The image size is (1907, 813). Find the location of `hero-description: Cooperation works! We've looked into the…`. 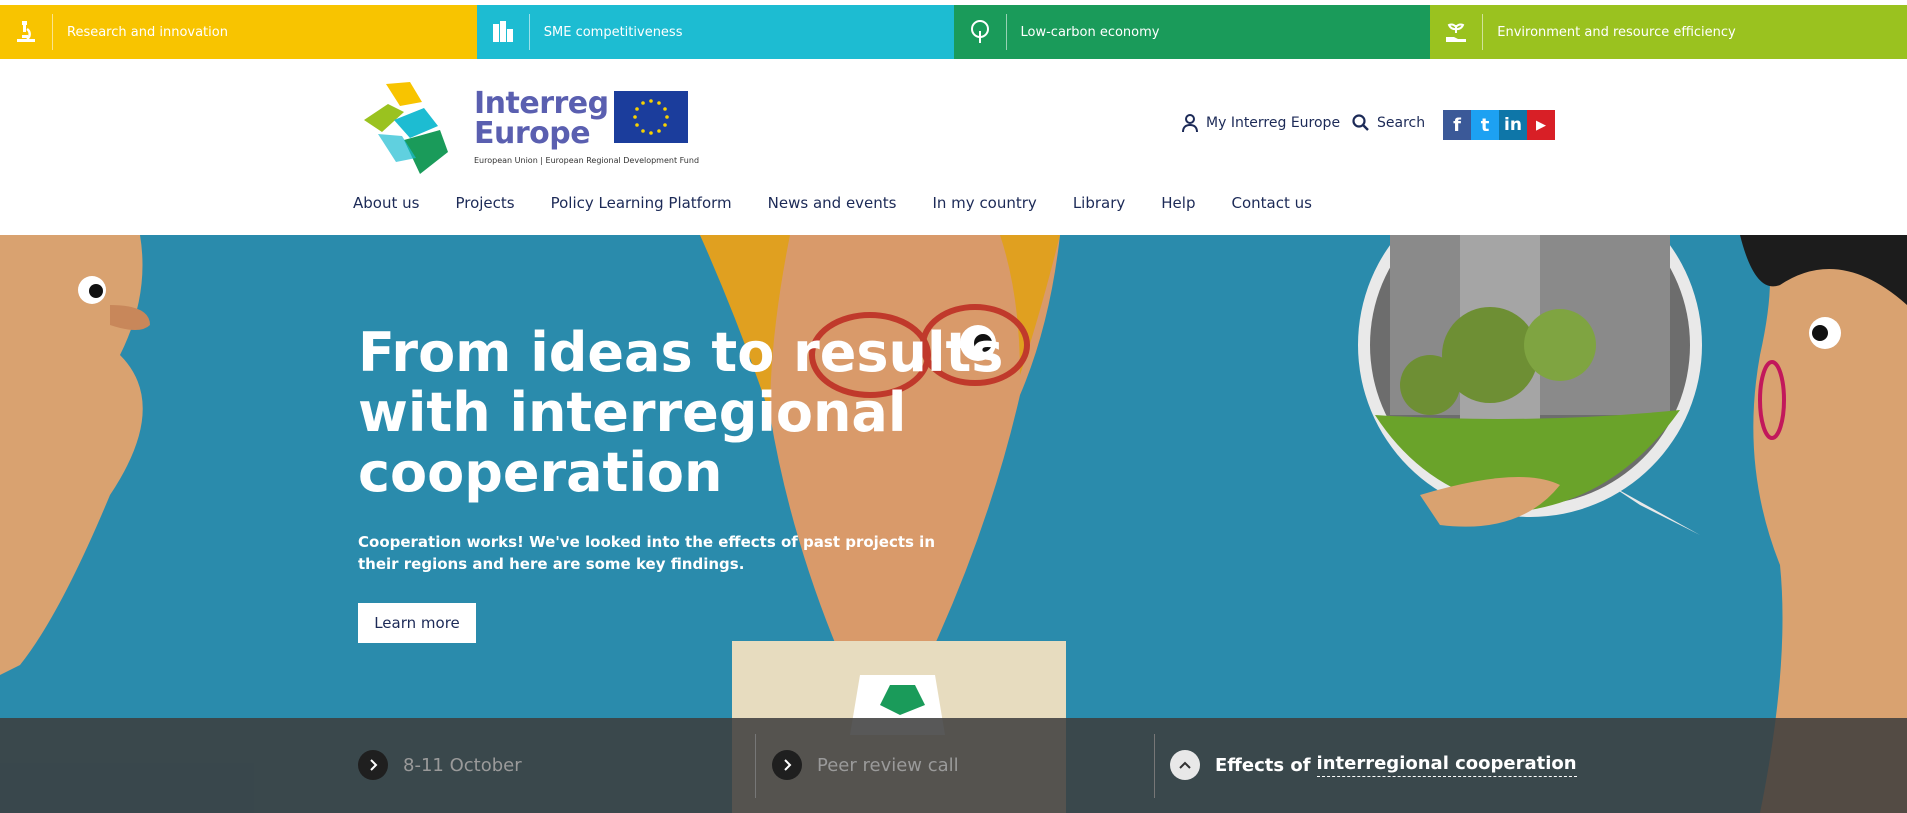

hero-description: Cooperation works! We've looked into the… is located at coordinates (646, 553).